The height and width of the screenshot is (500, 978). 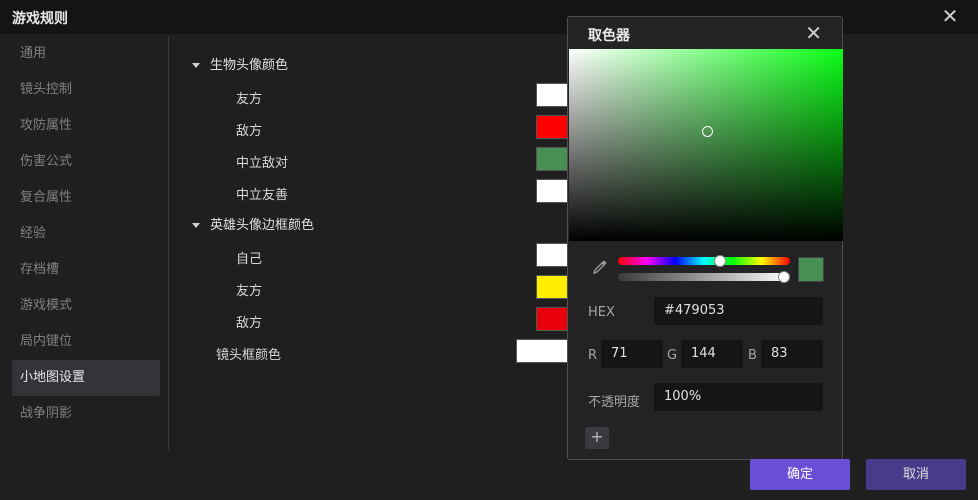 What do you see at coordinates (86, 234) in the screenshot?
I see `sidebar-item-experience: 经验` at bounding box center [86, 234].